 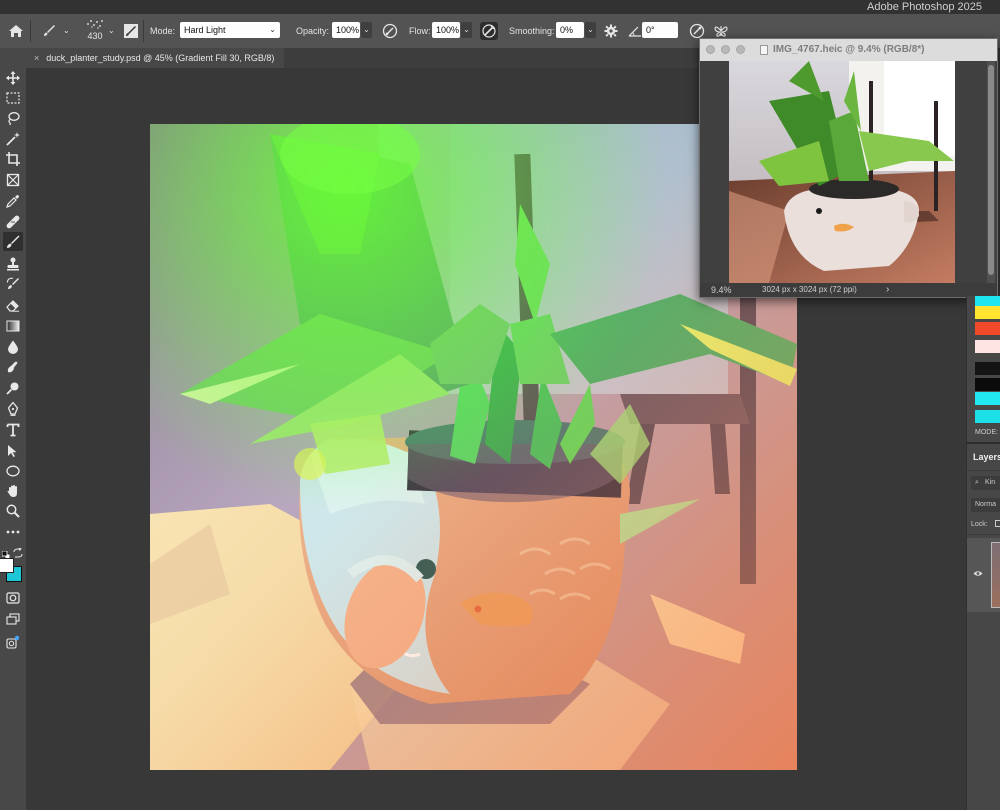 I want to click on screen-mode-icon, so click(x=13, y=618).